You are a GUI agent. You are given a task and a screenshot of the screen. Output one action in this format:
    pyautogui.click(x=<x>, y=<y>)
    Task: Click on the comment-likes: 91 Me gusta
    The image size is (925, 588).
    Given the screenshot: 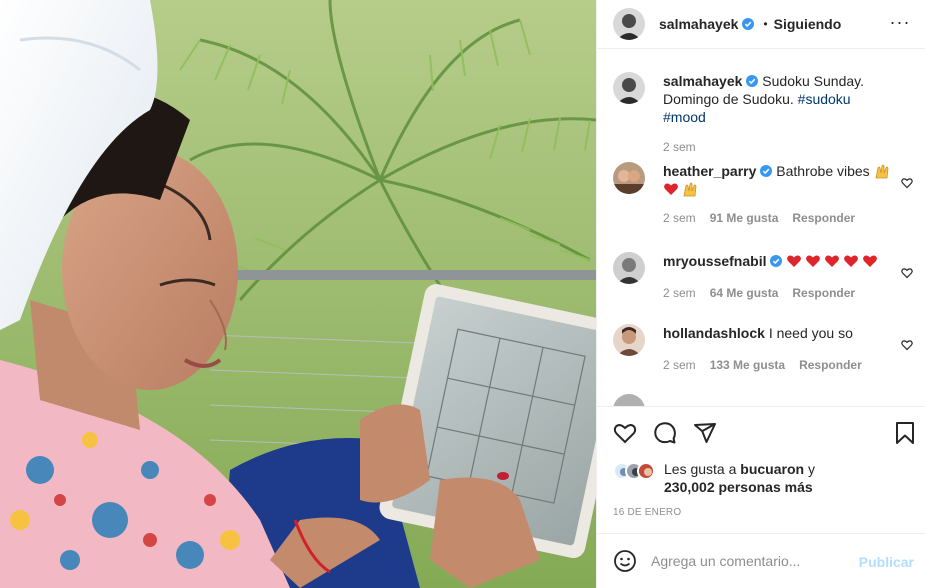 What is the action you would take?
    pyautogui.click(x=744, y=218)
    